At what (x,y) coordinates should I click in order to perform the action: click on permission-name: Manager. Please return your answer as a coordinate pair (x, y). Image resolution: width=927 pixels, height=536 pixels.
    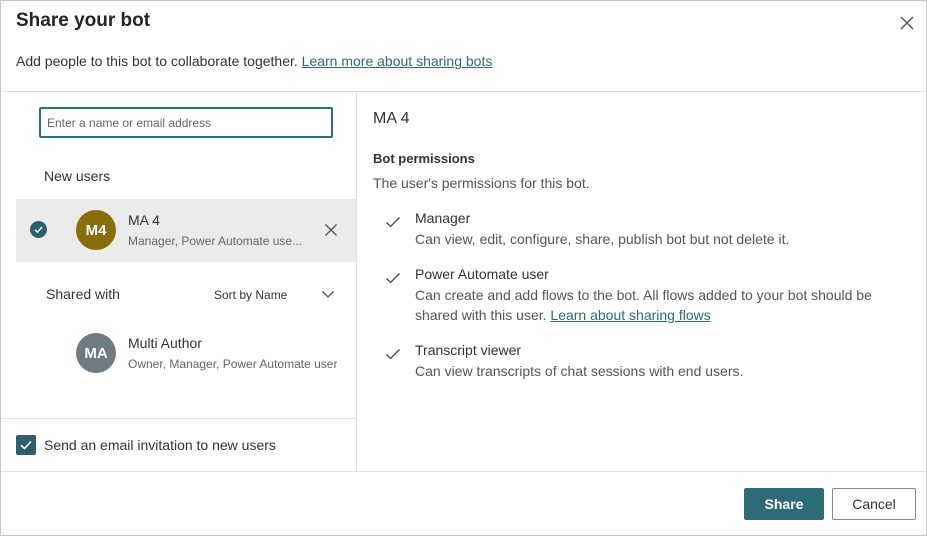
    Looking at the image, I should click on (443, 218).